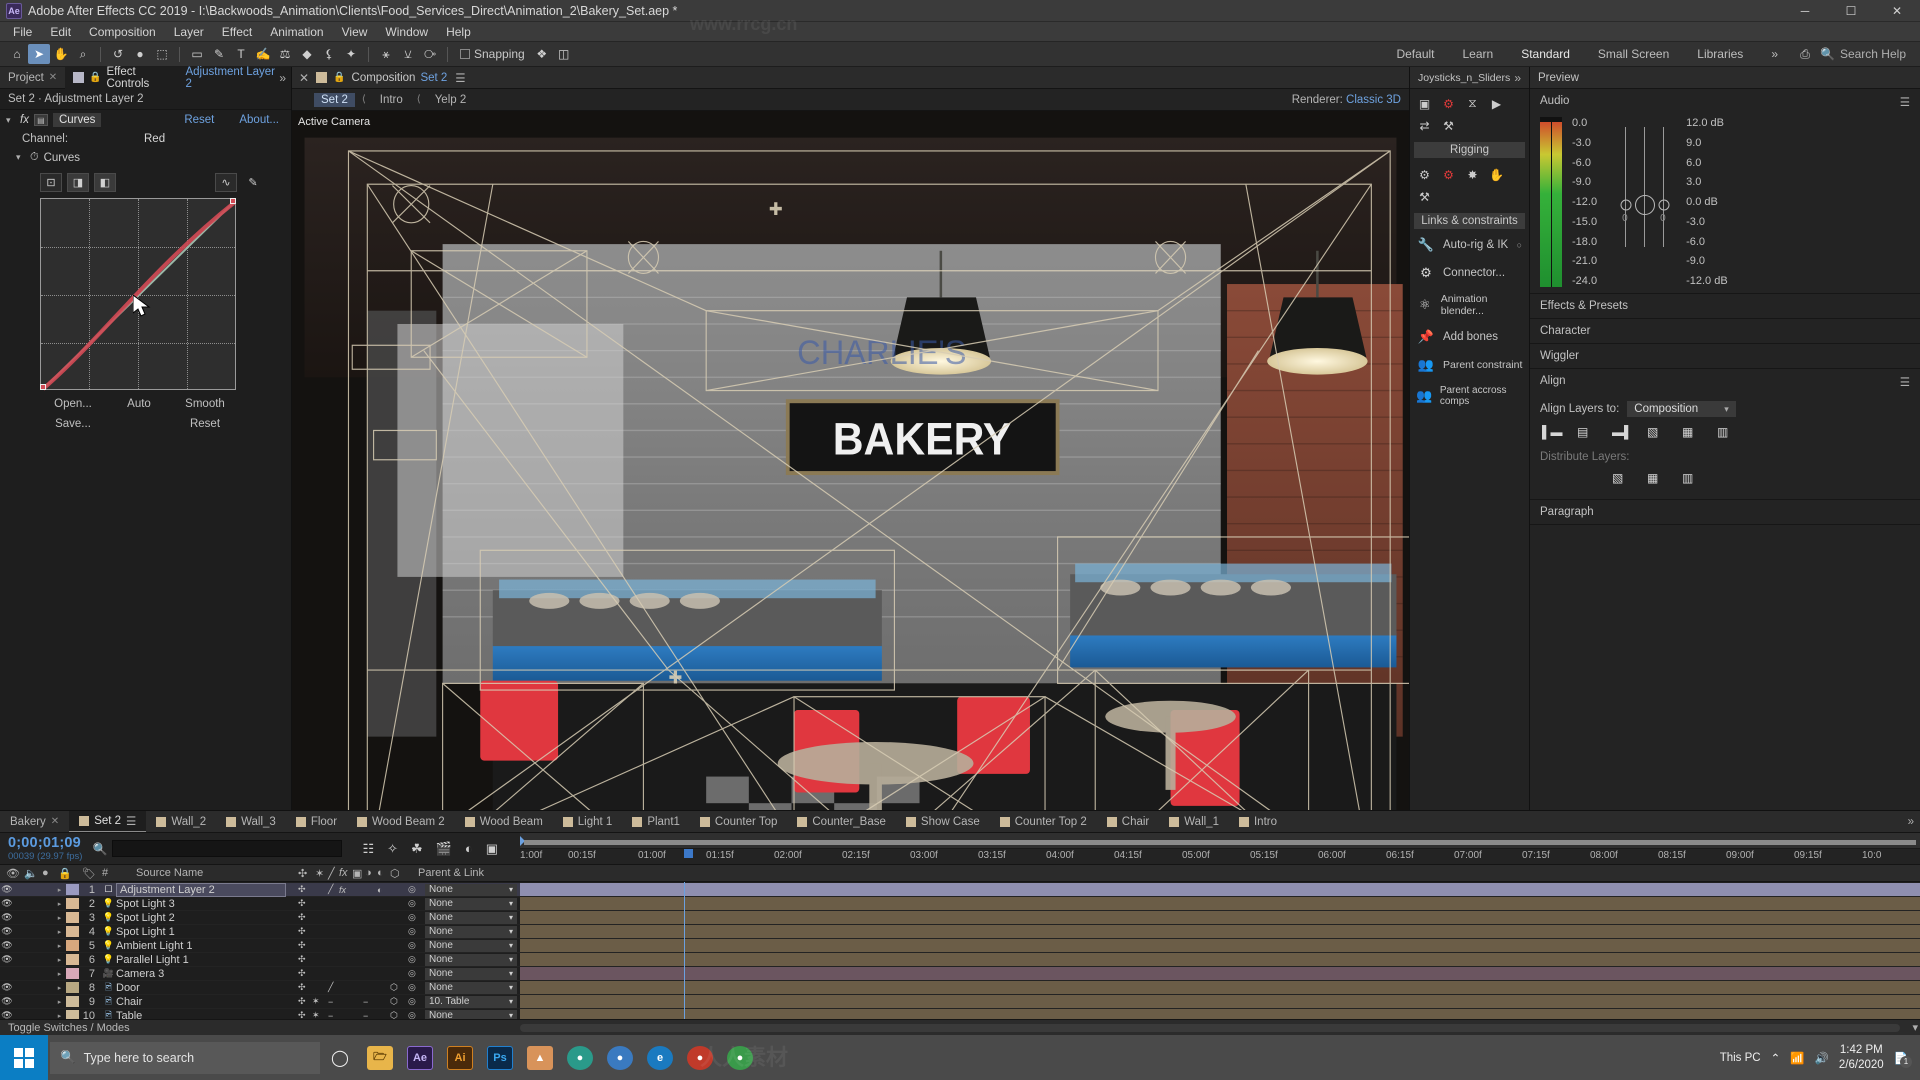 This screenshot has width=1920, height=1080. What do you see at coordinates (1373, 100) in the screenshot?
I see `renderer-value: Classic 3D` at bounding box center [1373, 100].